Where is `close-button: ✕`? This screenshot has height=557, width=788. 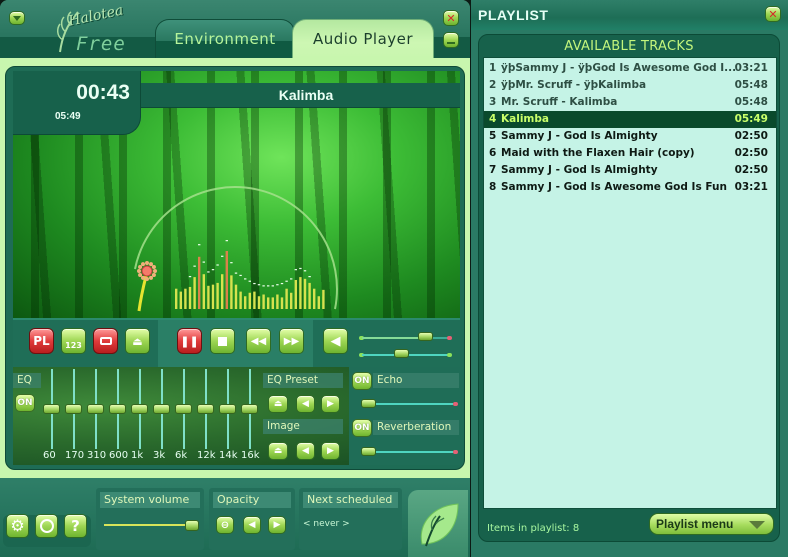 close-button: ✕ is located at coordinates (451, 18).